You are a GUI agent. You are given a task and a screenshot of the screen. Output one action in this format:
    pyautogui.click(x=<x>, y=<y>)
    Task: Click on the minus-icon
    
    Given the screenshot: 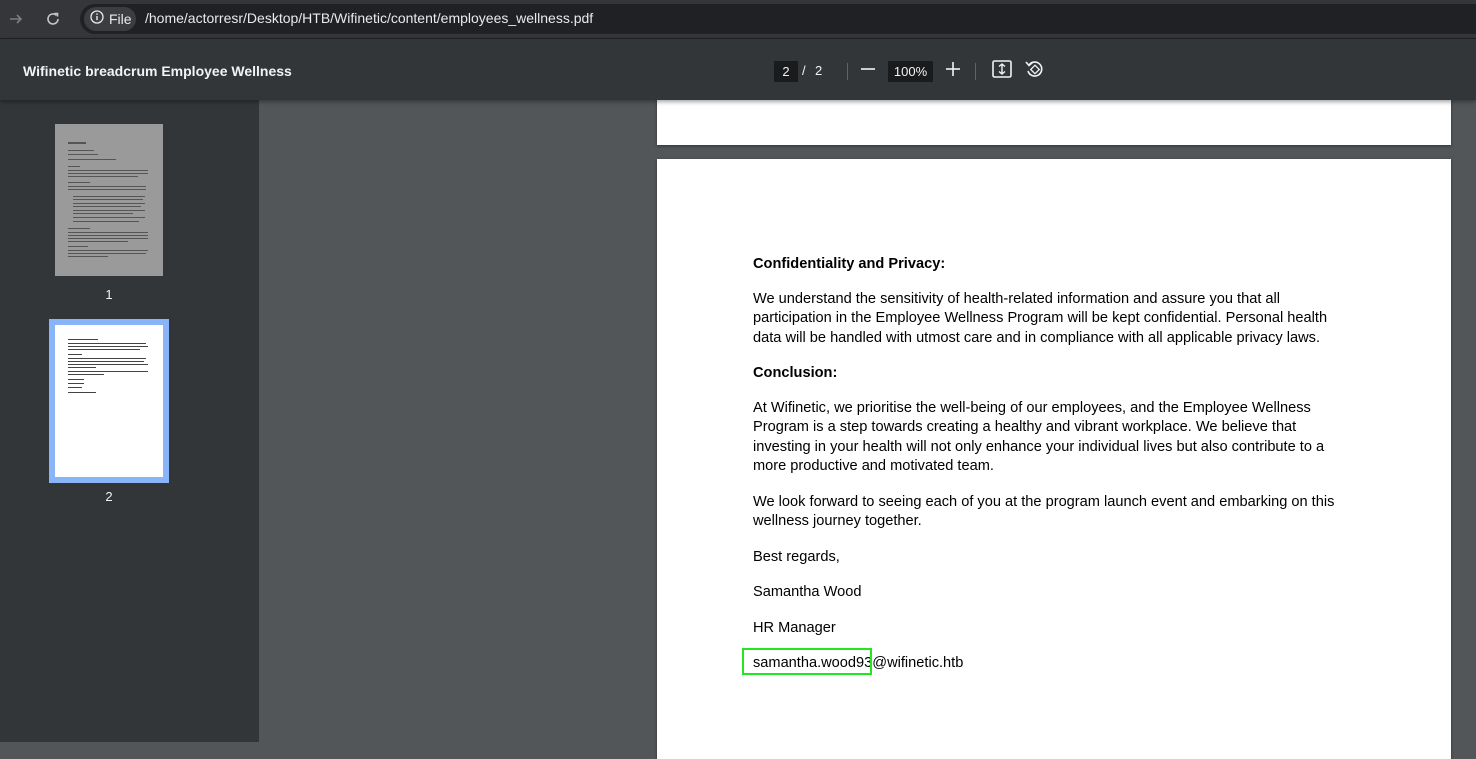 What is the action you would take?
    pyautogui.click(x=868, y=71)
    